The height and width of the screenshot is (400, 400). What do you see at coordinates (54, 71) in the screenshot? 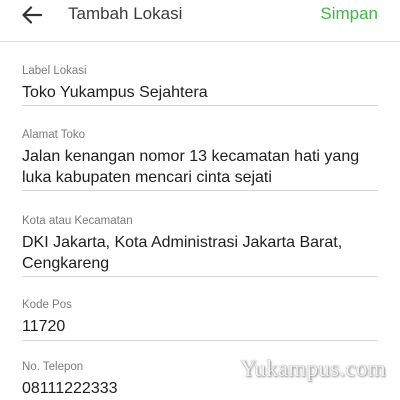
I see `label-lokasi-label: Label Lokasi` at bounding box center [54, 71].